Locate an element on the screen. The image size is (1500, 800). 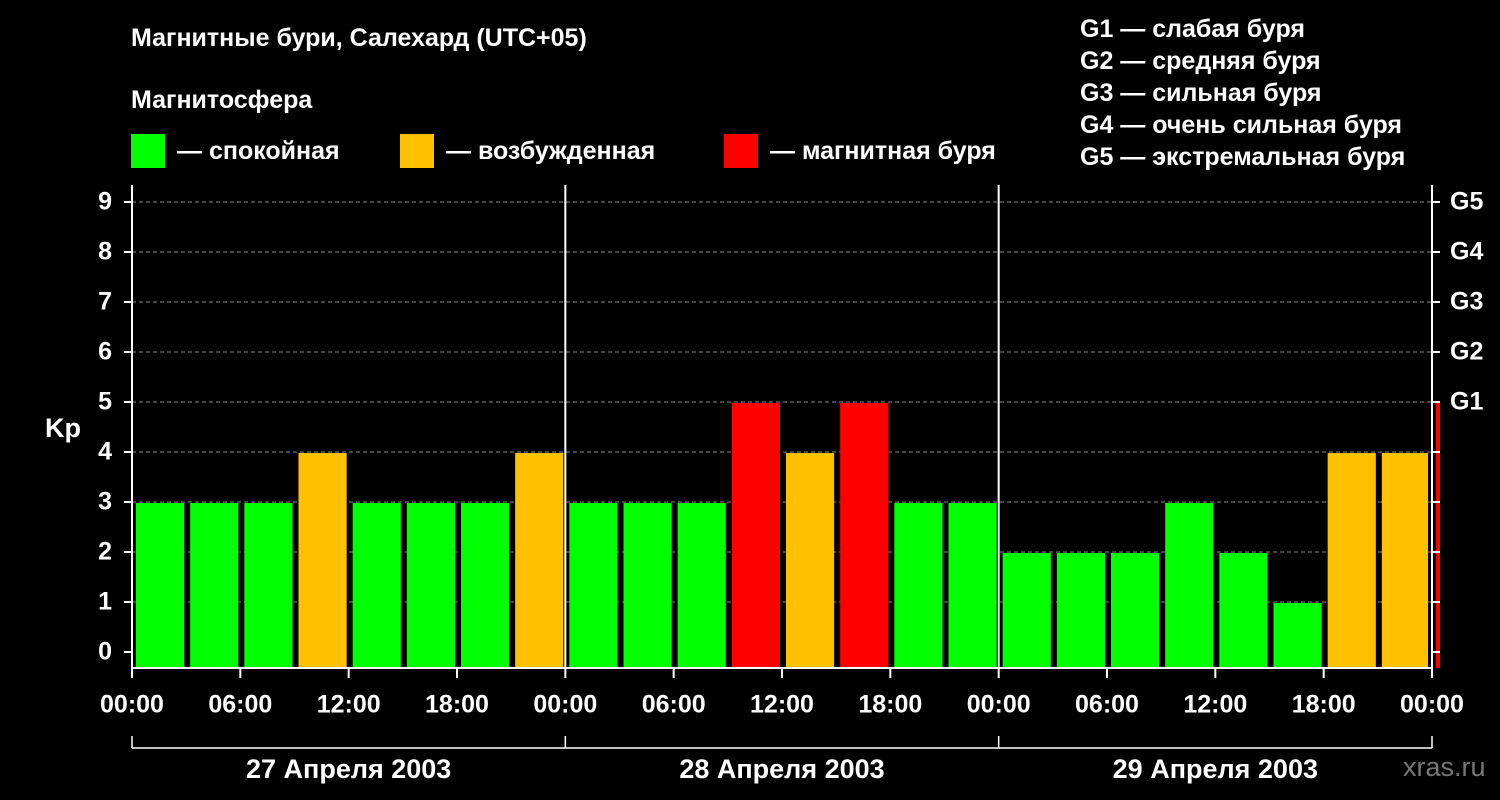
g-scale-label: G2 is located at coordinates (1466, 352).